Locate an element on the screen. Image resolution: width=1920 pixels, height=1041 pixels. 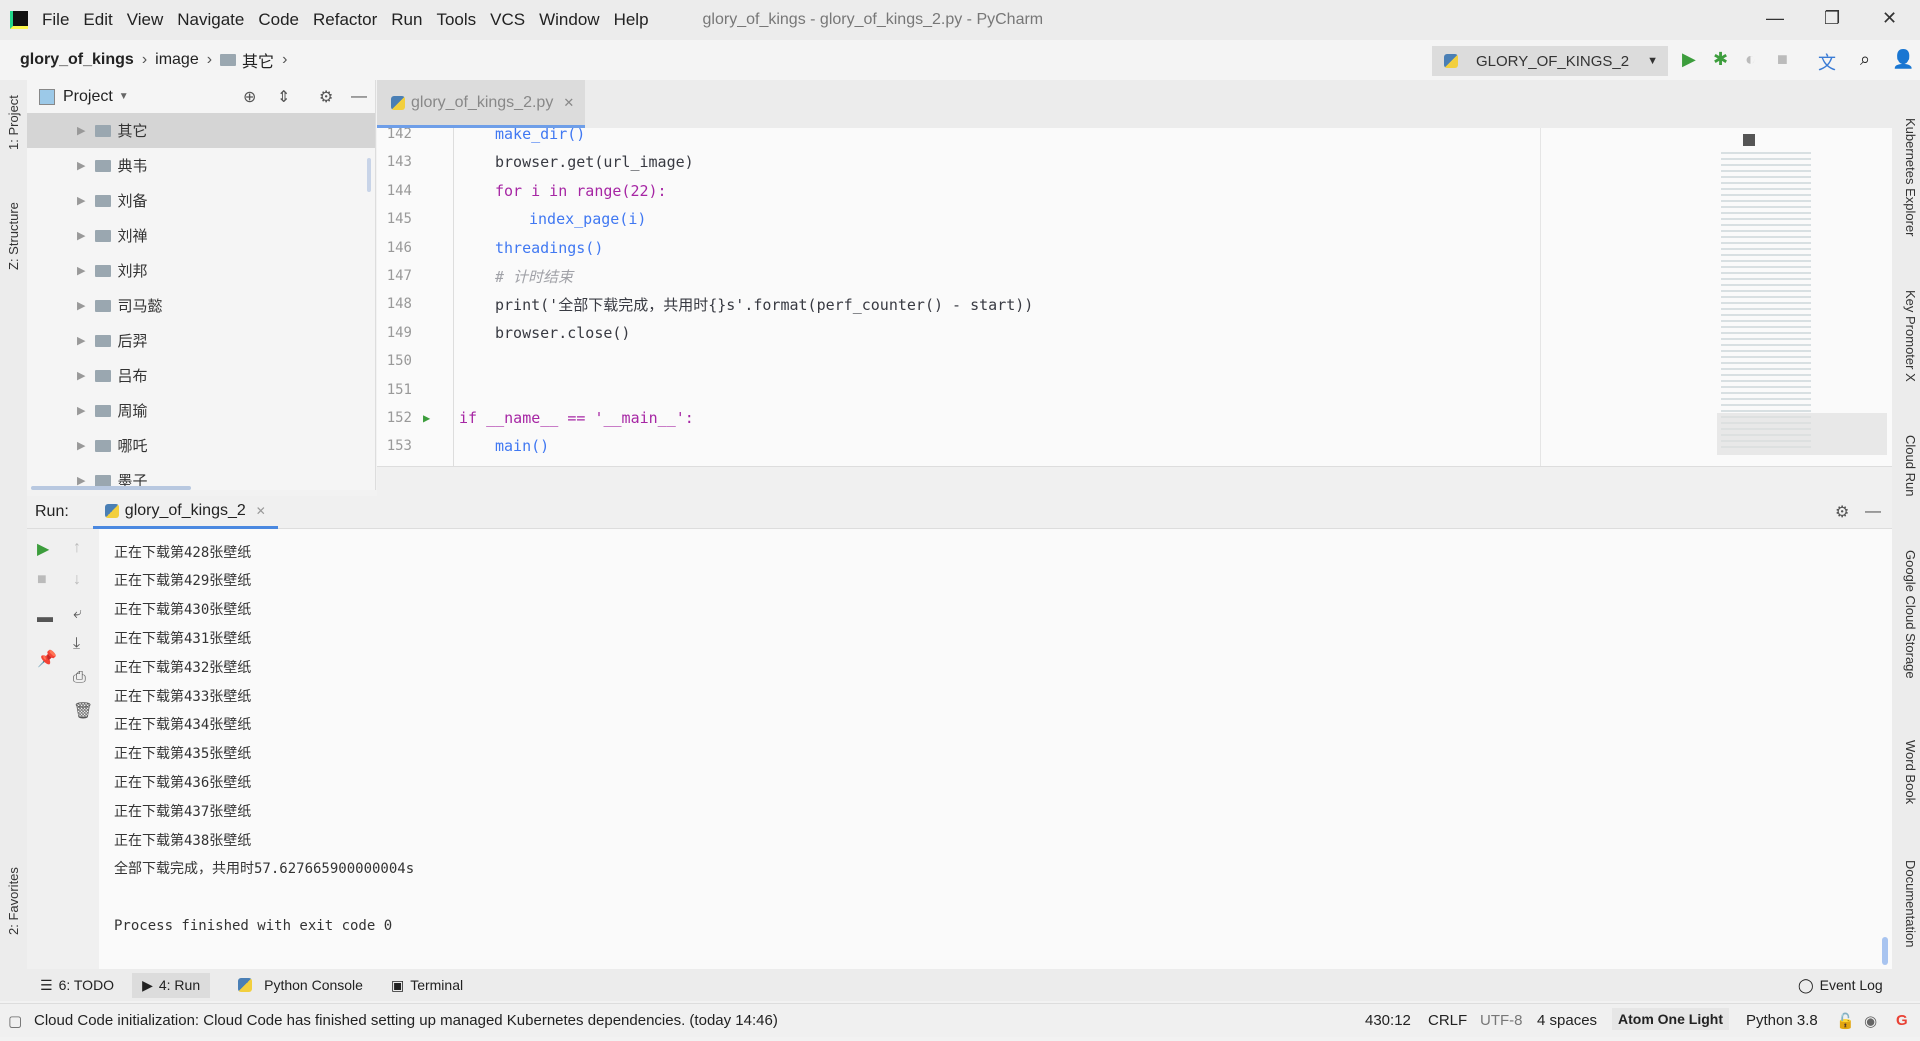
restore-icon: ❐ is located at coordinates (1832, 18).